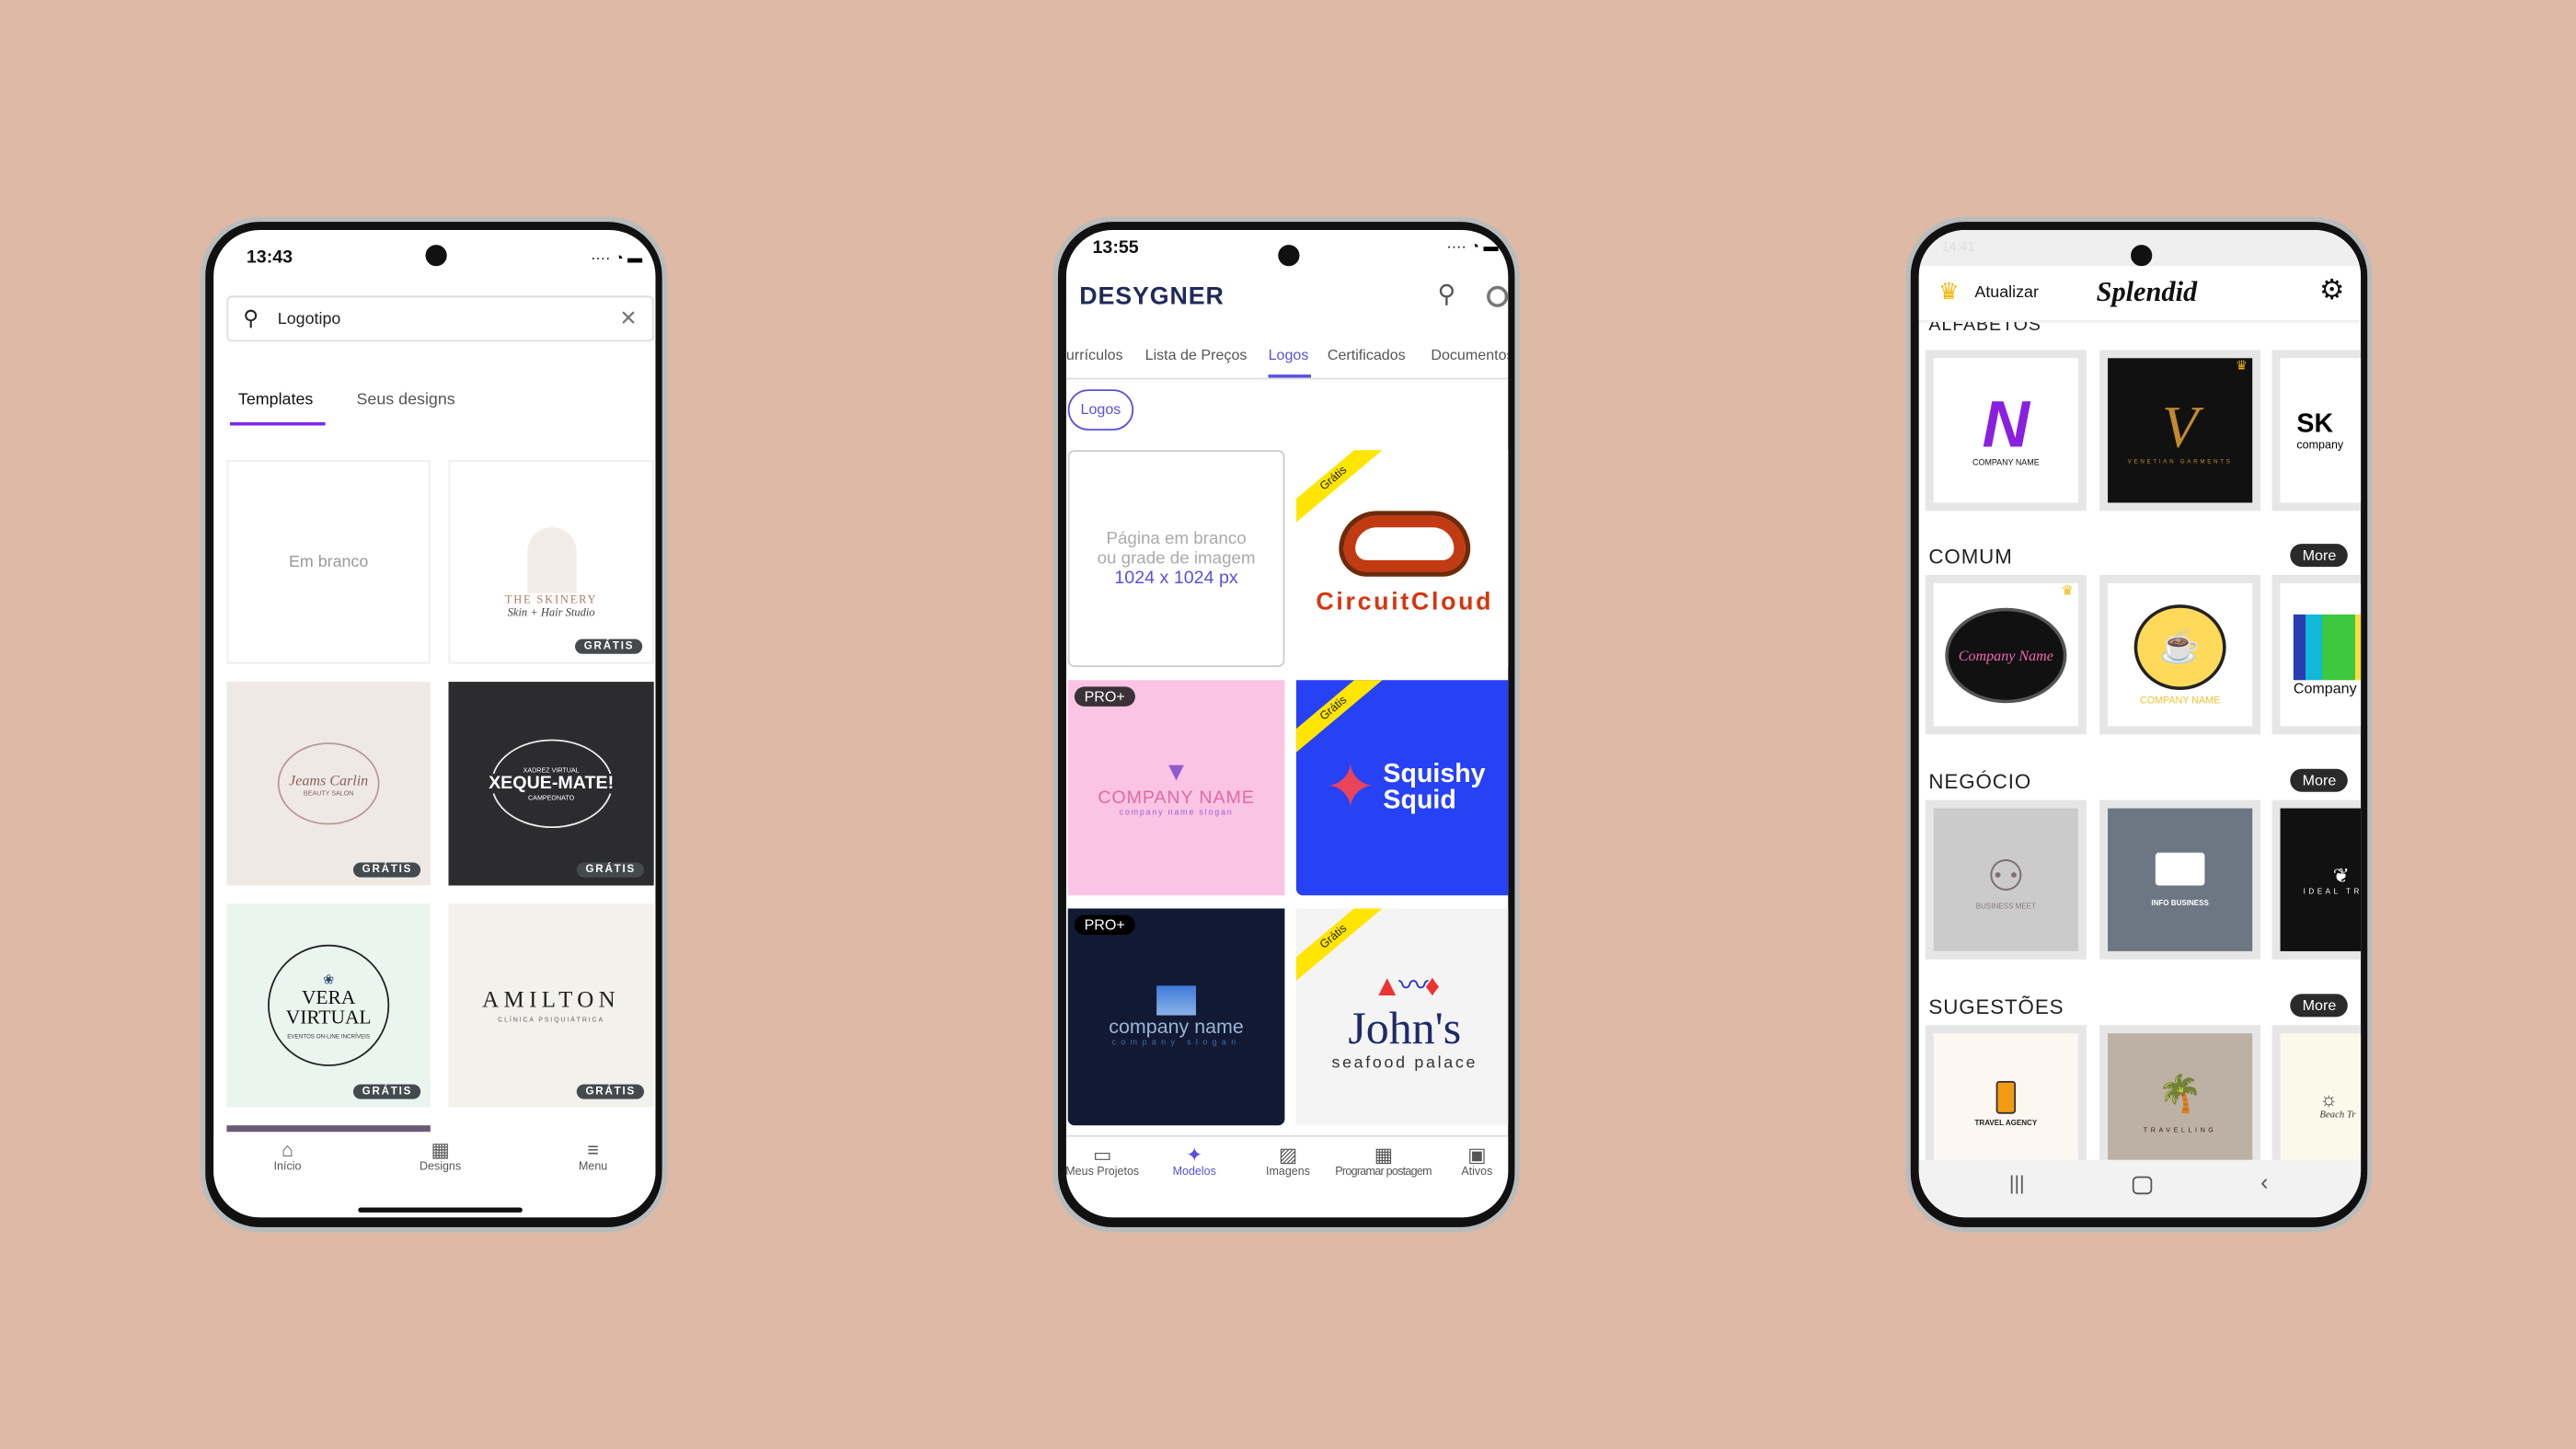 The image size is (2576, 1449). What do you see at coordinates (1288, 256) in the screenshot?
I see `camera` at bounding box center [1288, 256].